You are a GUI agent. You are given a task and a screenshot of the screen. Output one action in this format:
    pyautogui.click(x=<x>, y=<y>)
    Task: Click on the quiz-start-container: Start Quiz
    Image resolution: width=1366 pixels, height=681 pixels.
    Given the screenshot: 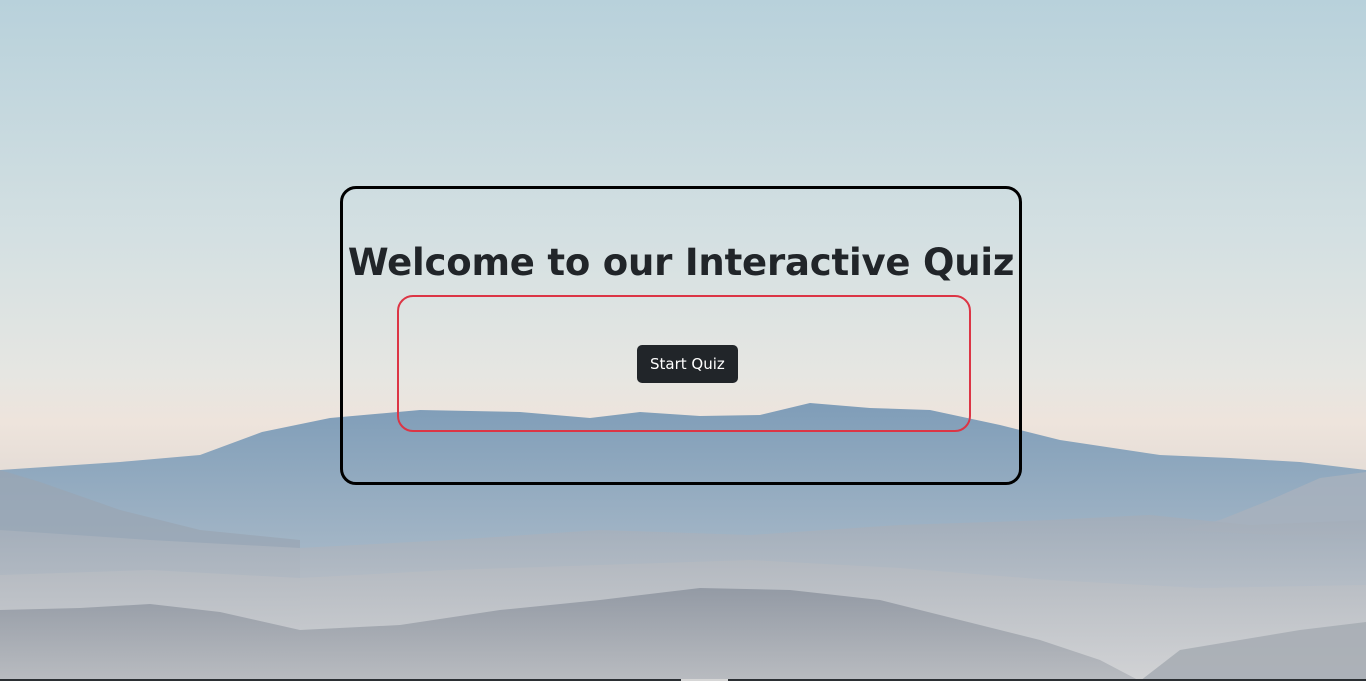 What is the action you would take?
    pyautogui.click(x=684, y=363)
    